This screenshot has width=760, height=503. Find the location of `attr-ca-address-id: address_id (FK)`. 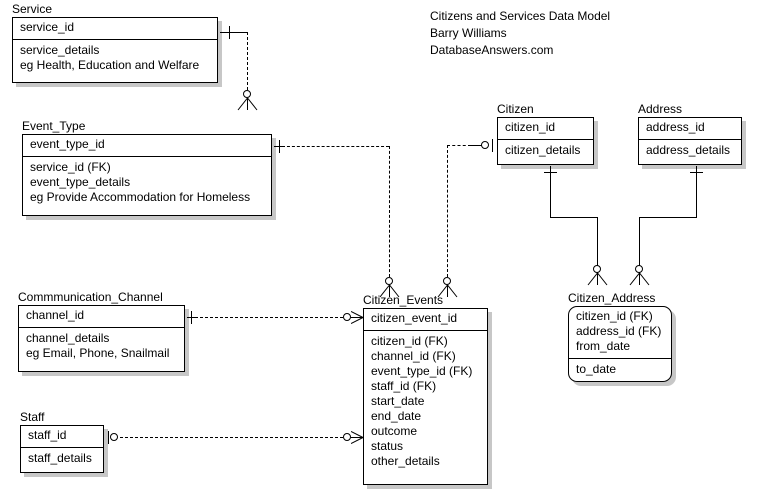

attr-ca-address-id: address_id (FK) is located at coordinates (619, 331).